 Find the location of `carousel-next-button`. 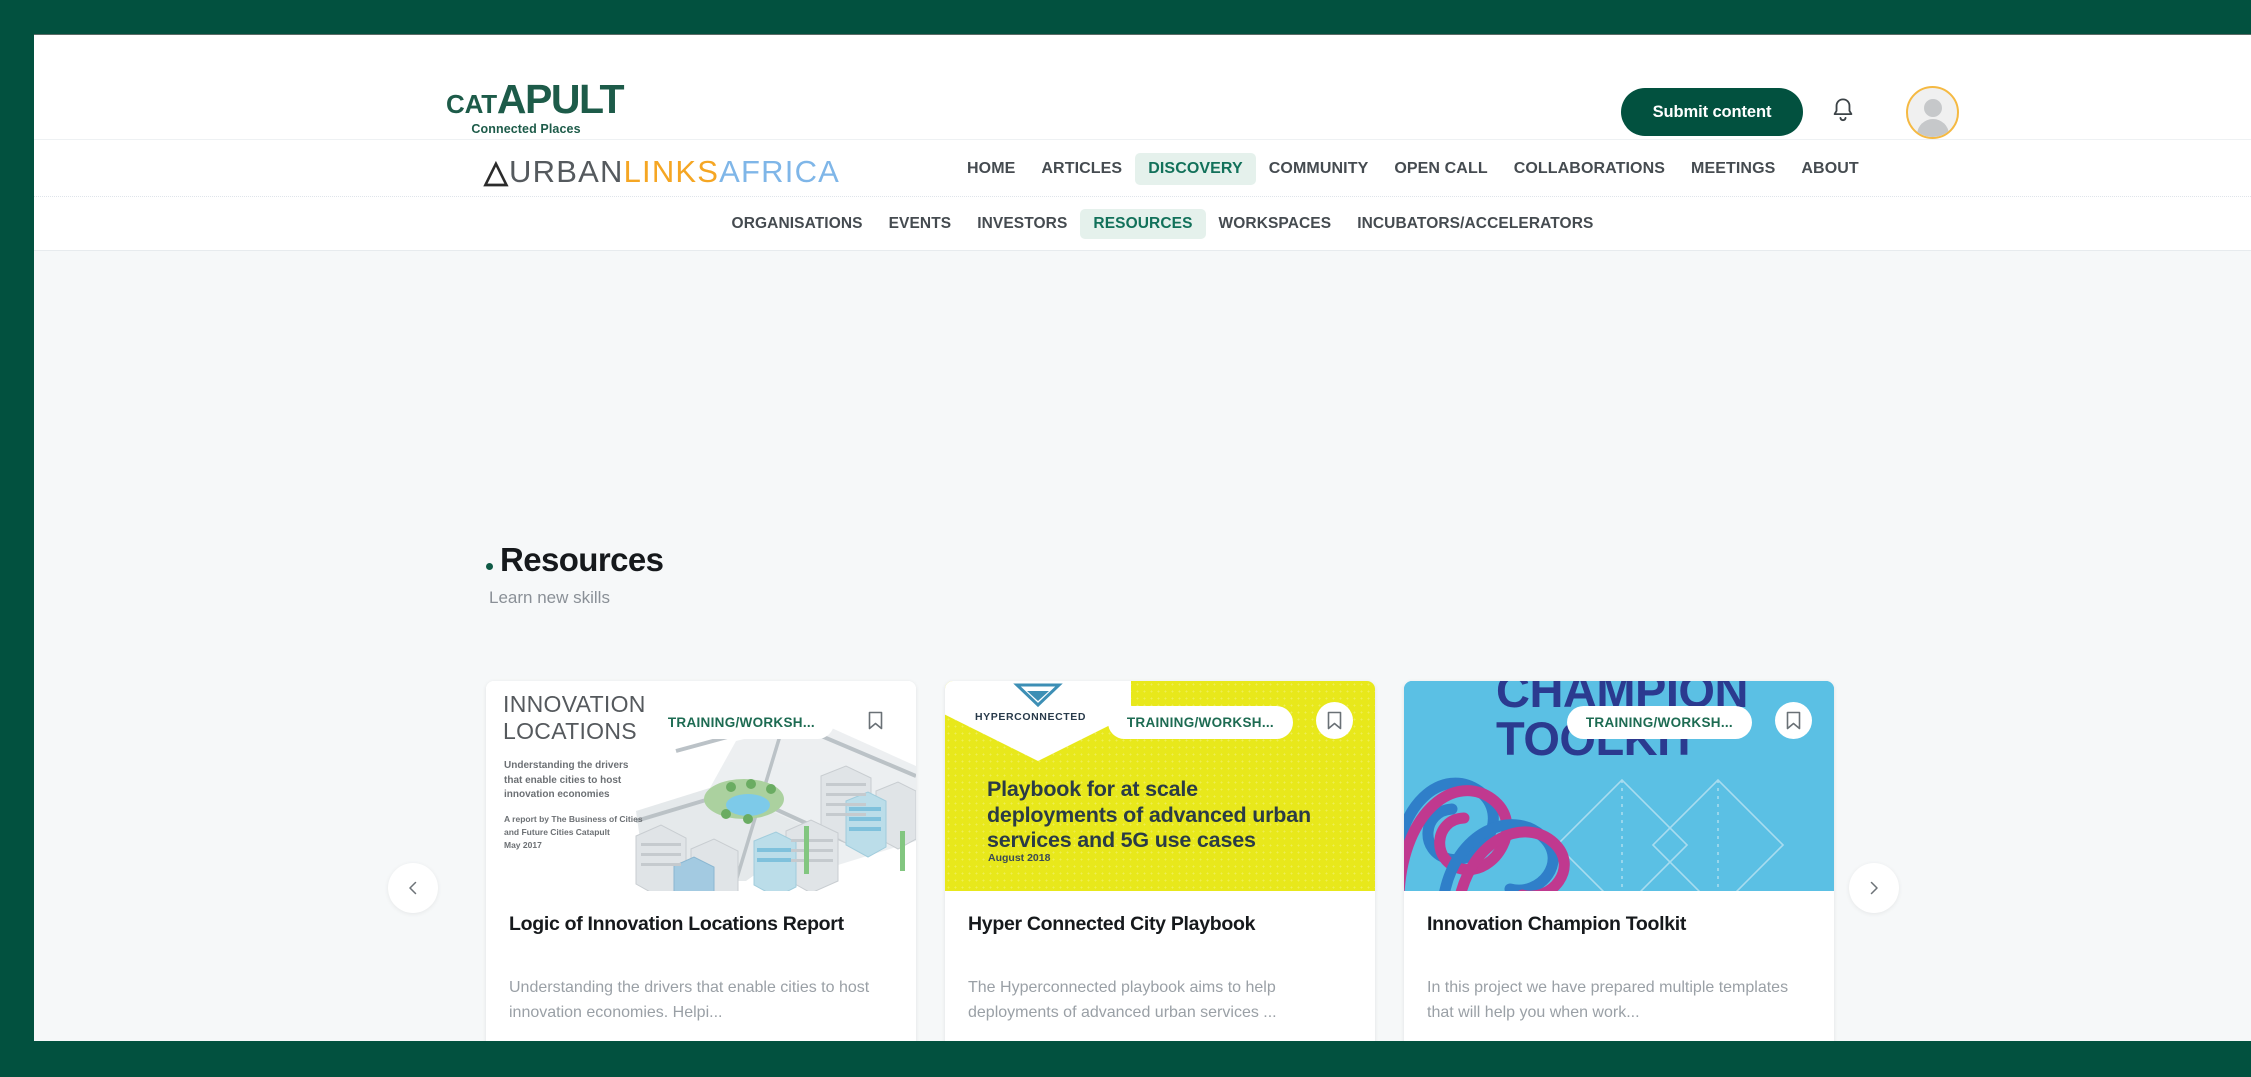

carousel-next-button is located at coordinates (1874, 888).